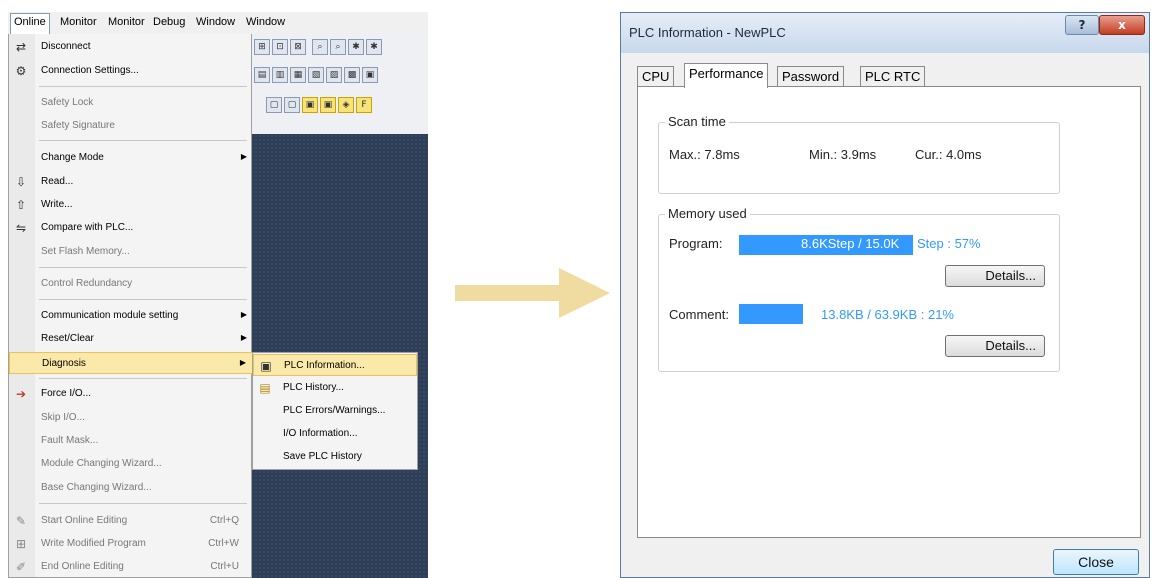  What do you see at coordinates (726, 75) in the screenshot?
I see `tab-performance: Performance` at bounding box center [726, 75].